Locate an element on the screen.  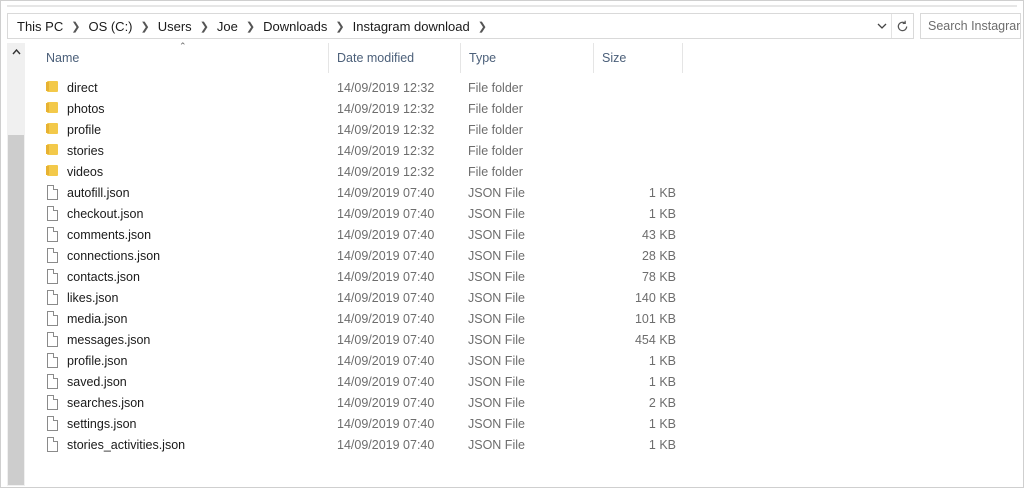
column-date-header: Date modified is located at coordinates (395, 58).